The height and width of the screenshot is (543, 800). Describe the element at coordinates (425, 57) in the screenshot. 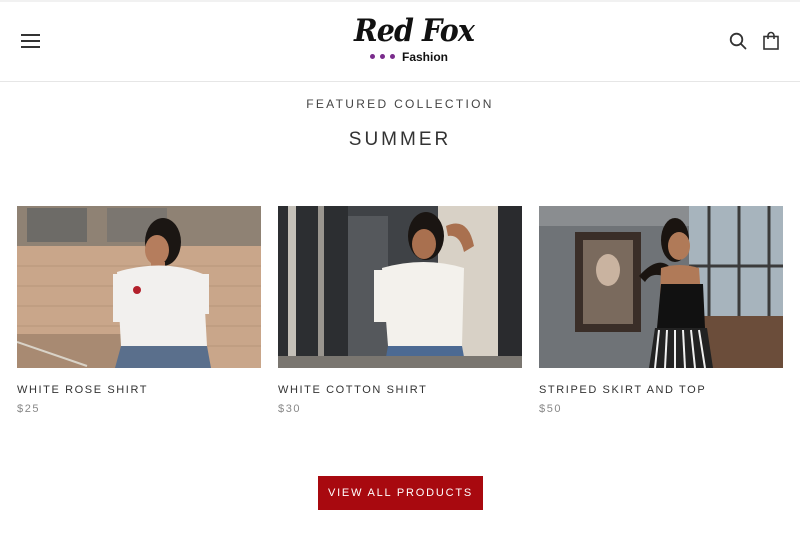

I see `logo-subtext: Fashion` at that location.